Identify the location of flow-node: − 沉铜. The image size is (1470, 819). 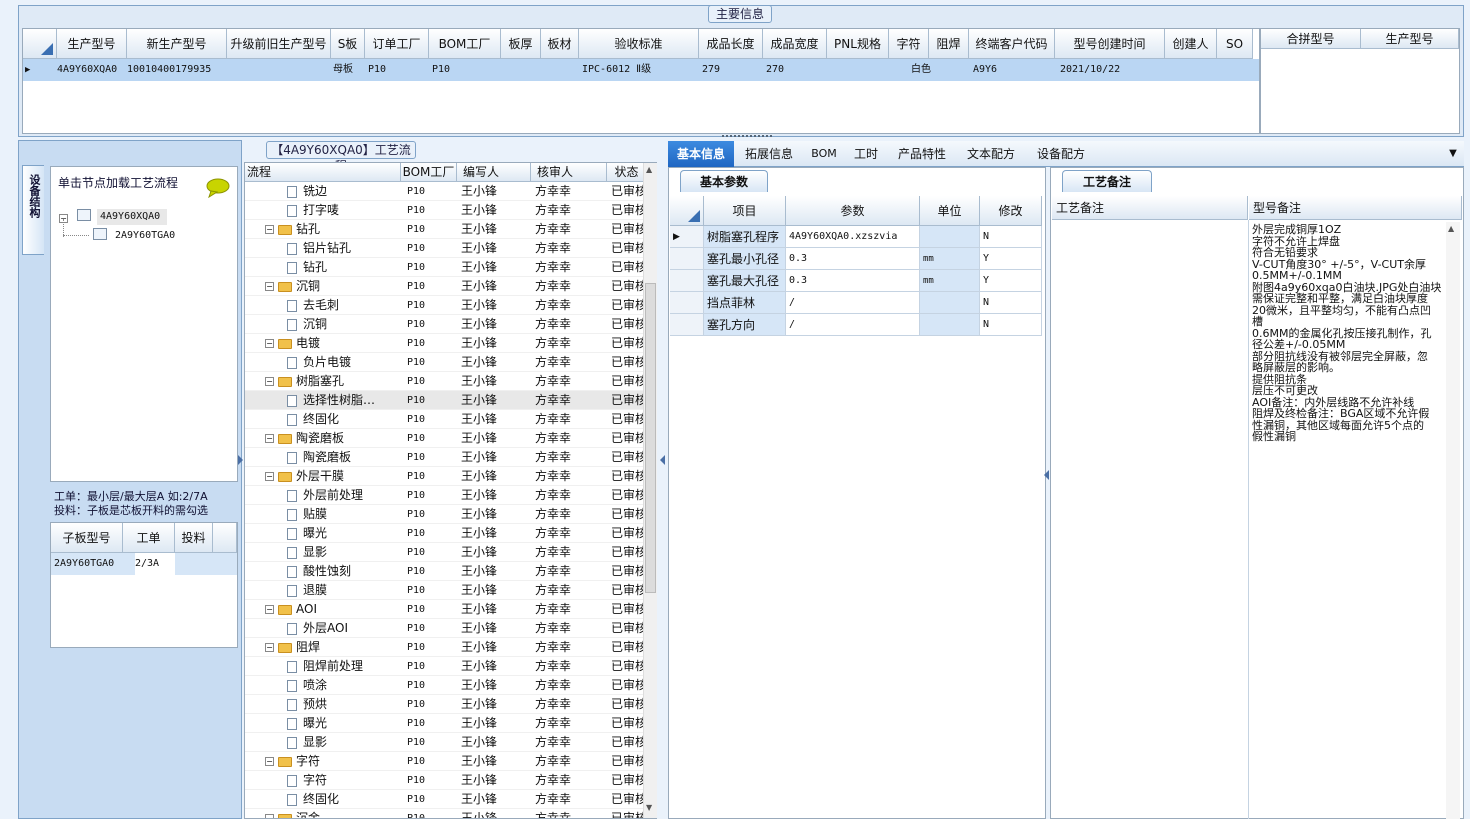
(332, 286).